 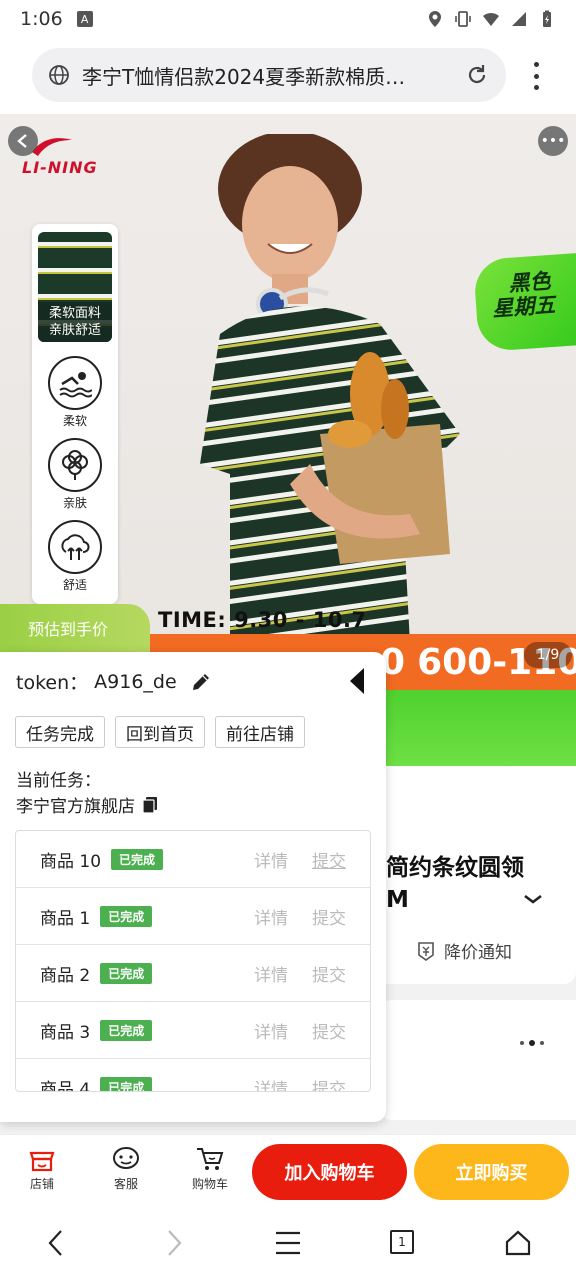 I want to click on status-time: 1:06, so click(x=41, y=19).